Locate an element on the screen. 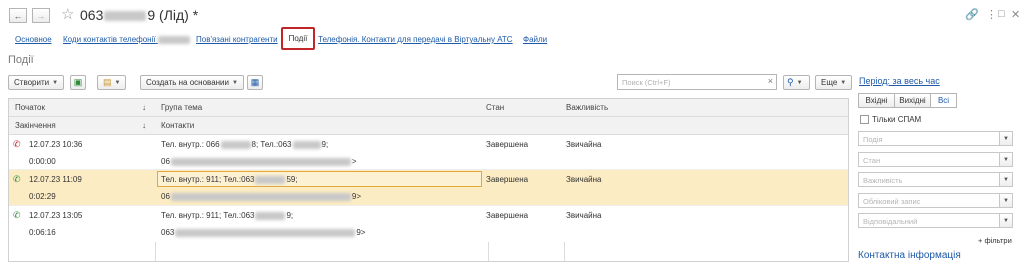 The height and width of the screenshot is (262, 1024). filter-state: Стан ▼ is located at coordinates (935, 159).